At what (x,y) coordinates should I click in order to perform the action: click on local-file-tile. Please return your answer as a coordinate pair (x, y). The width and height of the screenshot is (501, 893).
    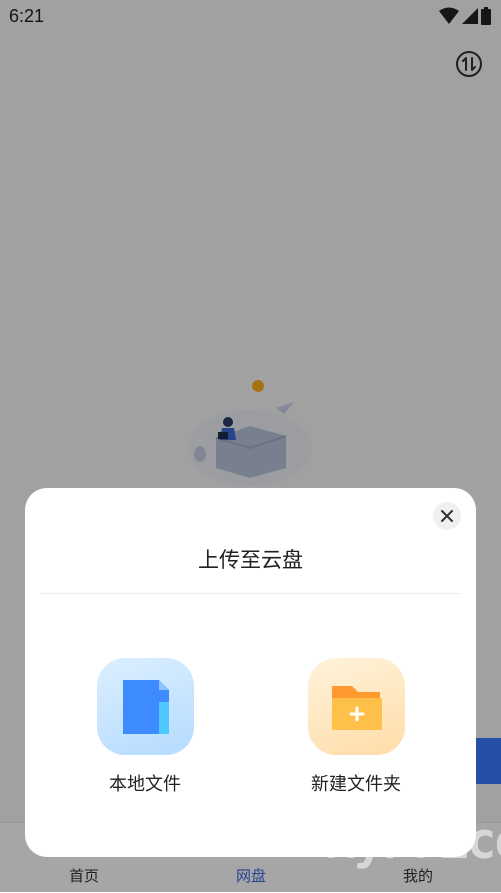
    Looking at the image, I should click on (145, 706).